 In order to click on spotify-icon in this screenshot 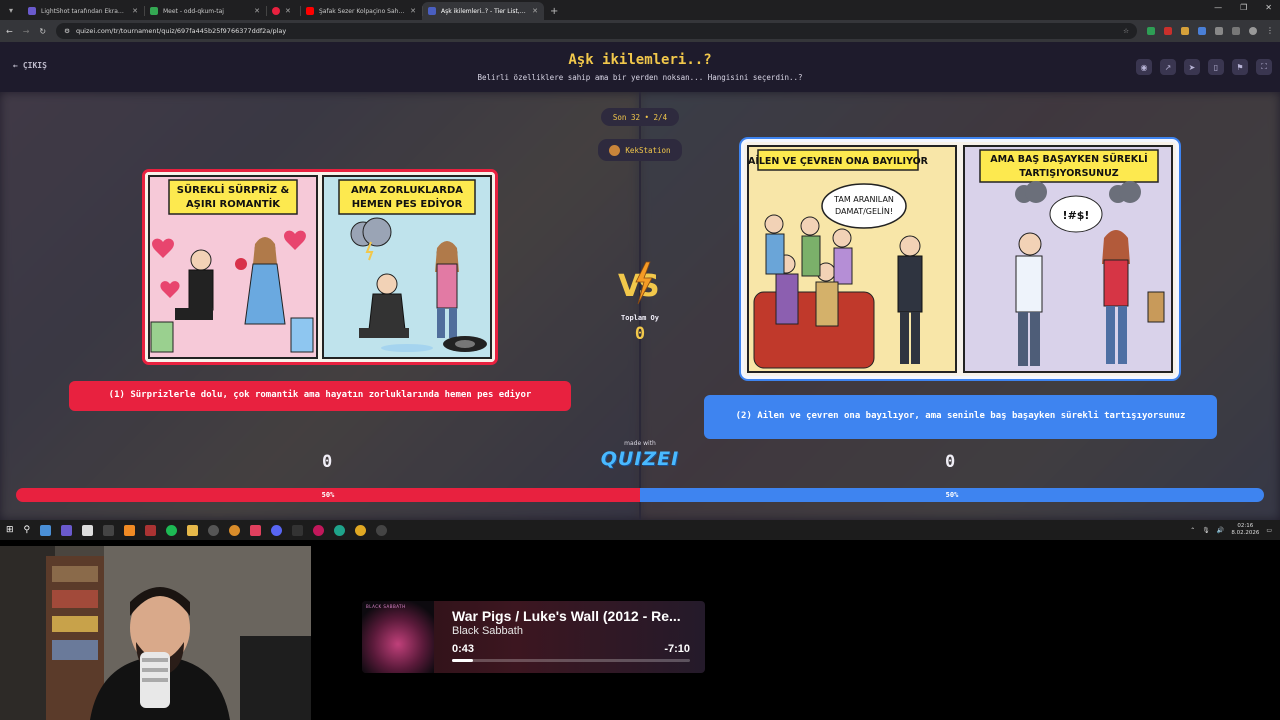, I will do `click(172, 530)`.